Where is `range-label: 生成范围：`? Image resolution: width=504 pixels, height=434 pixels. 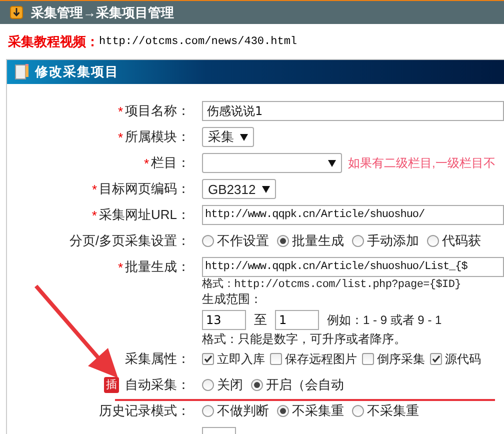 range-label: 生成范围： is located at coordinates (232, 299).